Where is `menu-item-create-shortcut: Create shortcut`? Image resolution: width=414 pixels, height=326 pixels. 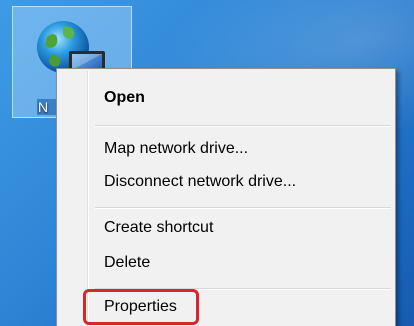
menu-item-create-shortcut: Create shortcut is located at coordinates (158, 228).